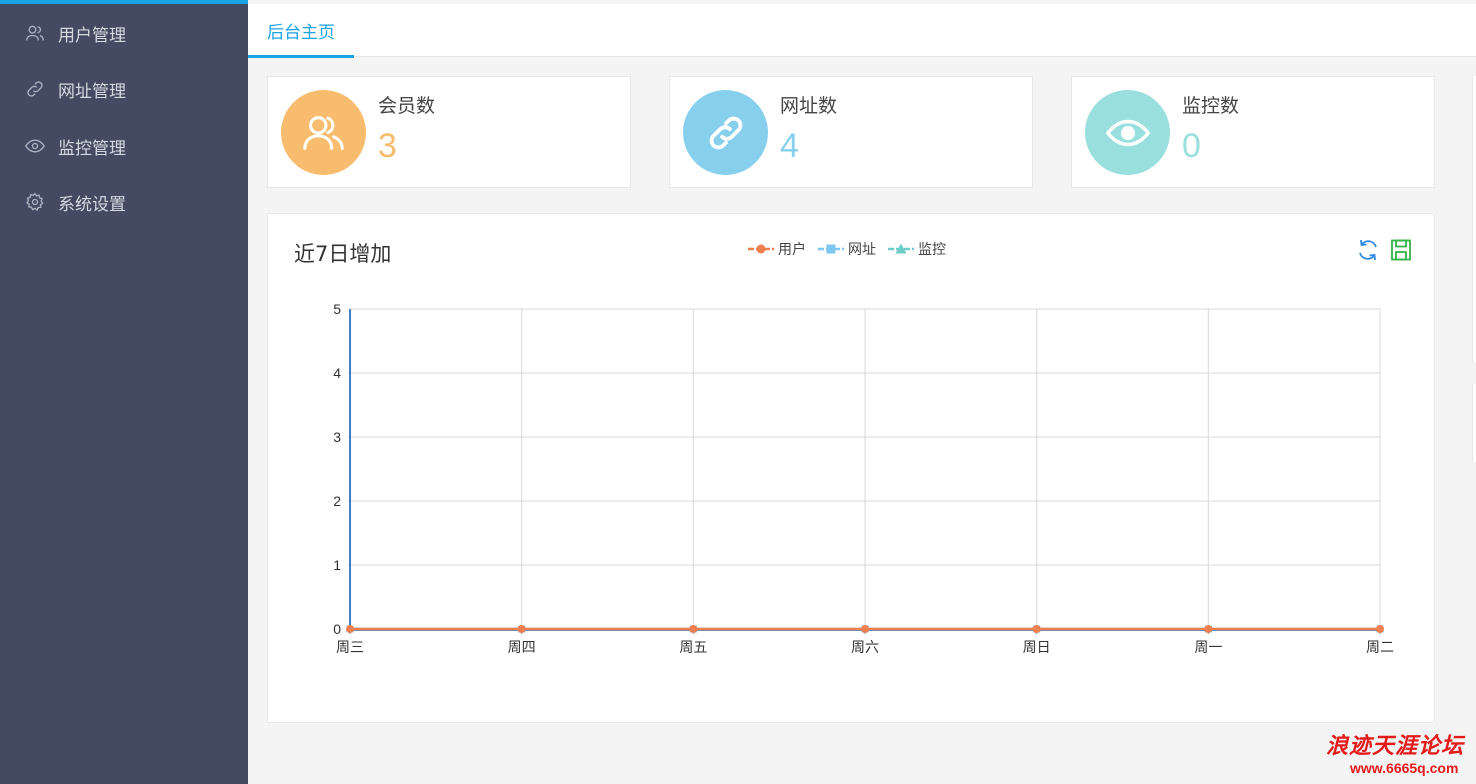 This screenshot has width=1476, height=784. I want to click on sidebar-item-label: 网址管理, so click(92, 91).